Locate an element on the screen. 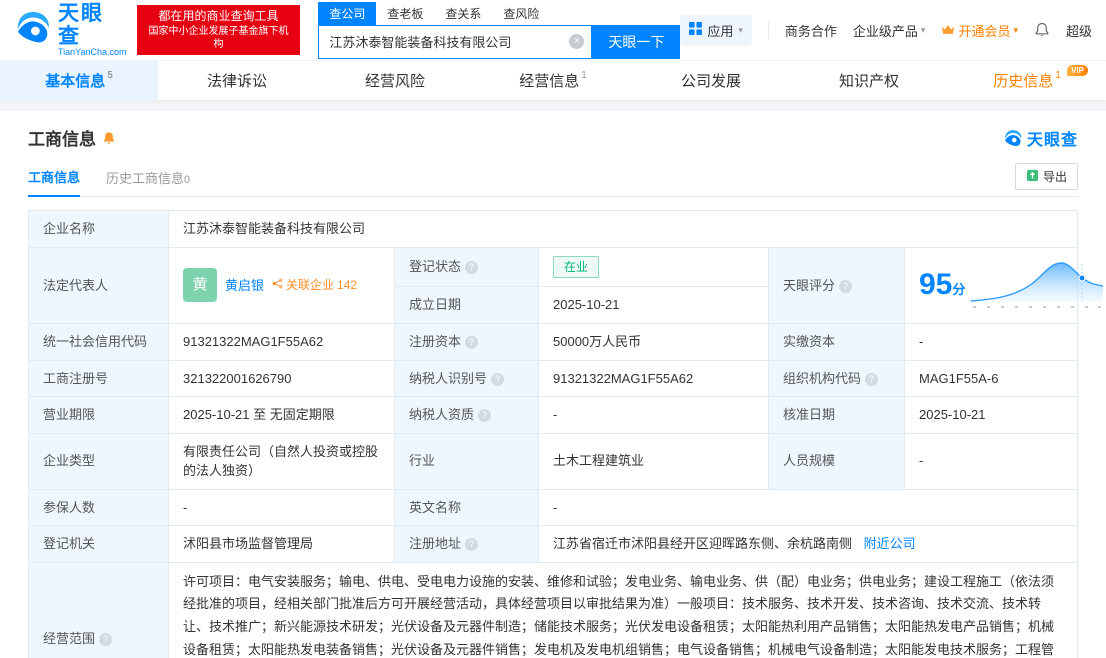 Image resolution: width=1106 pixels, height=658 pixels. export-icon is located at coordinates (1032, 177).